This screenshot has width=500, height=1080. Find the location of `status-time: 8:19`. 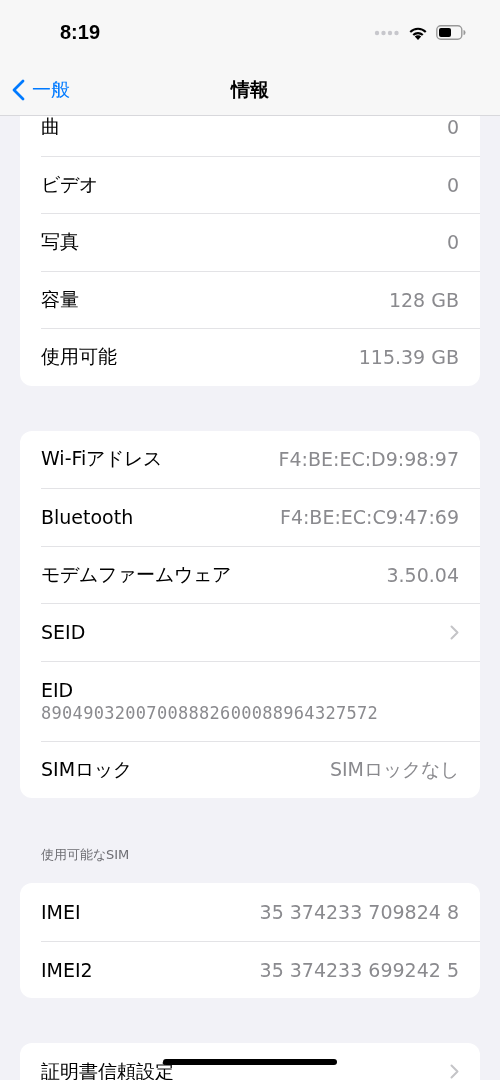

status-time: 8:19 is located at coordinates (80, 32).